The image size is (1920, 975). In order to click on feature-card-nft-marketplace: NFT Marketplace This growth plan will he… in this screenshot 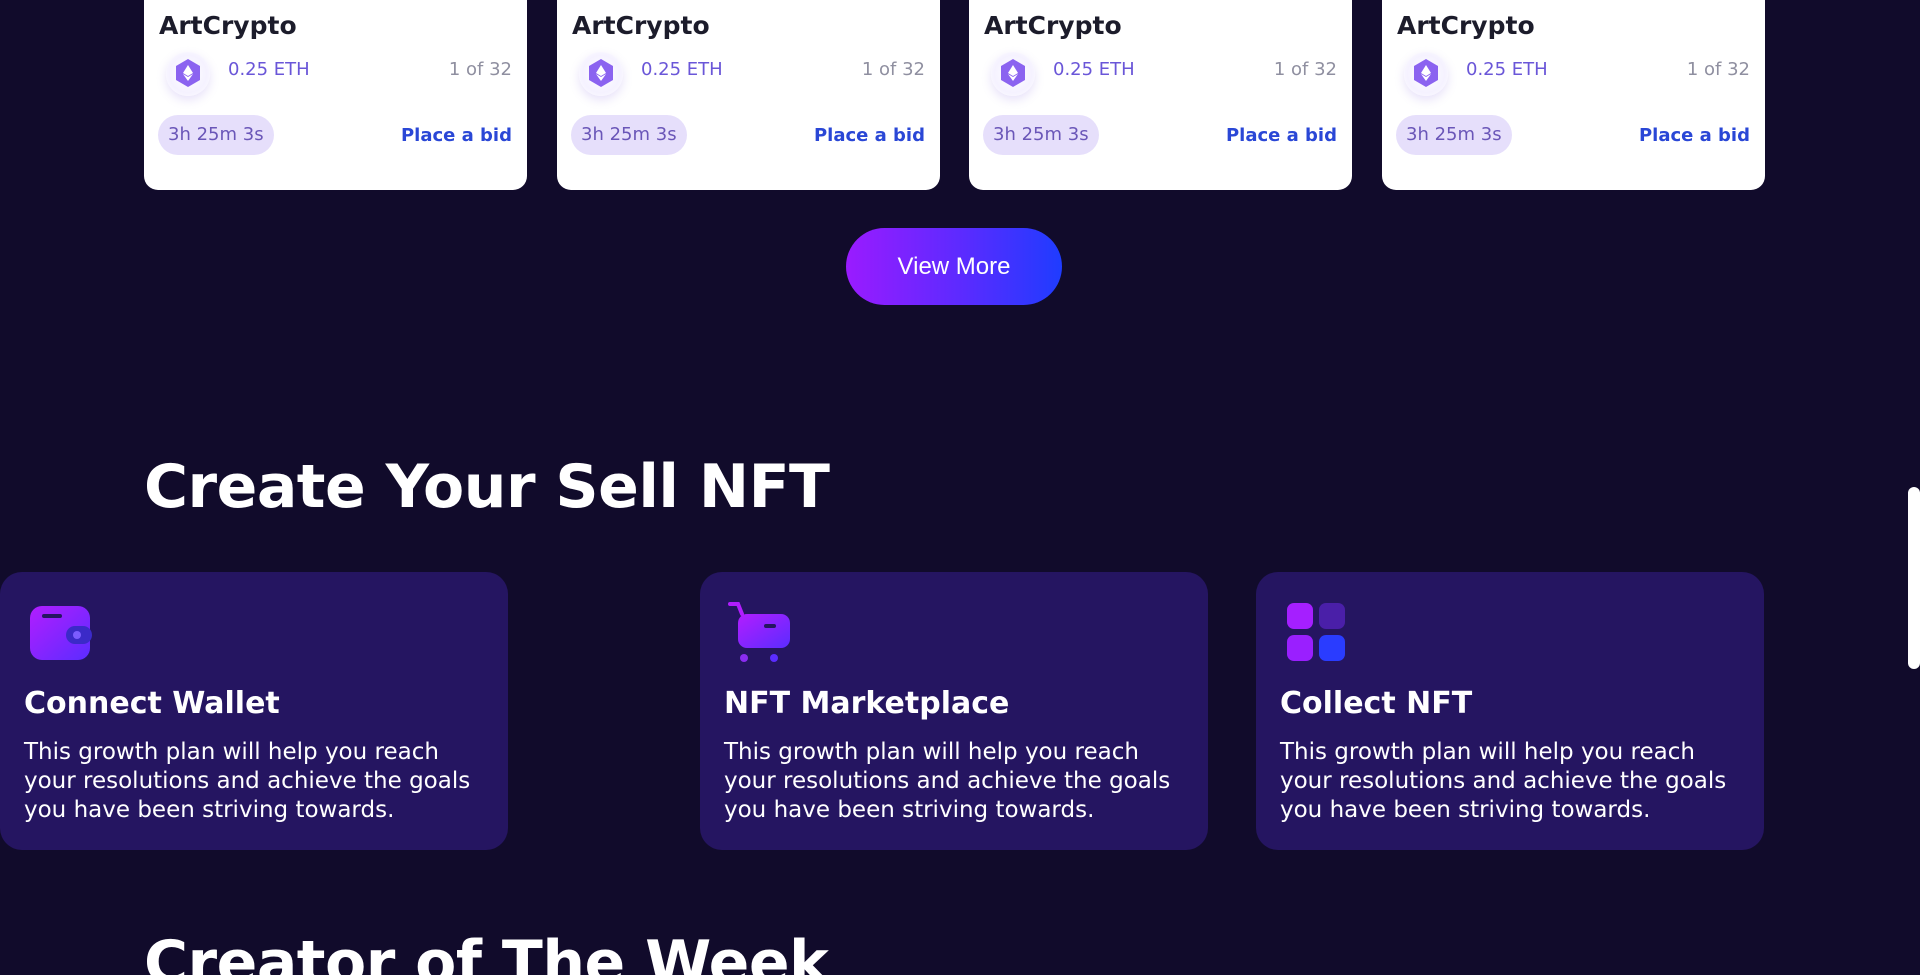, I will do `click(954, 711)`.